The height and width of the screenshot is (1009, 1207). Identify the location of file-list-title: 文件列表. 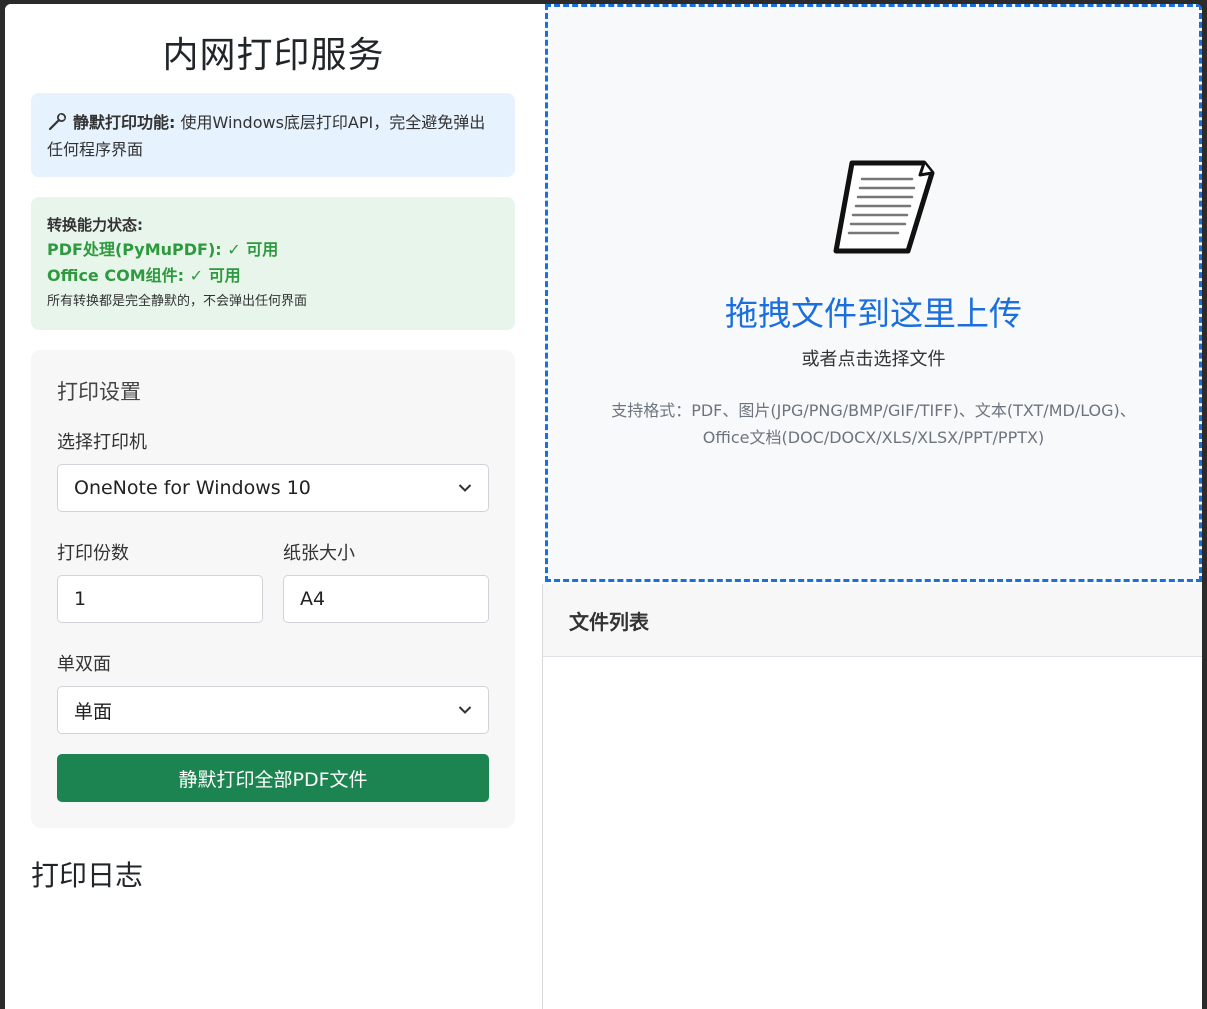
(609, 622).